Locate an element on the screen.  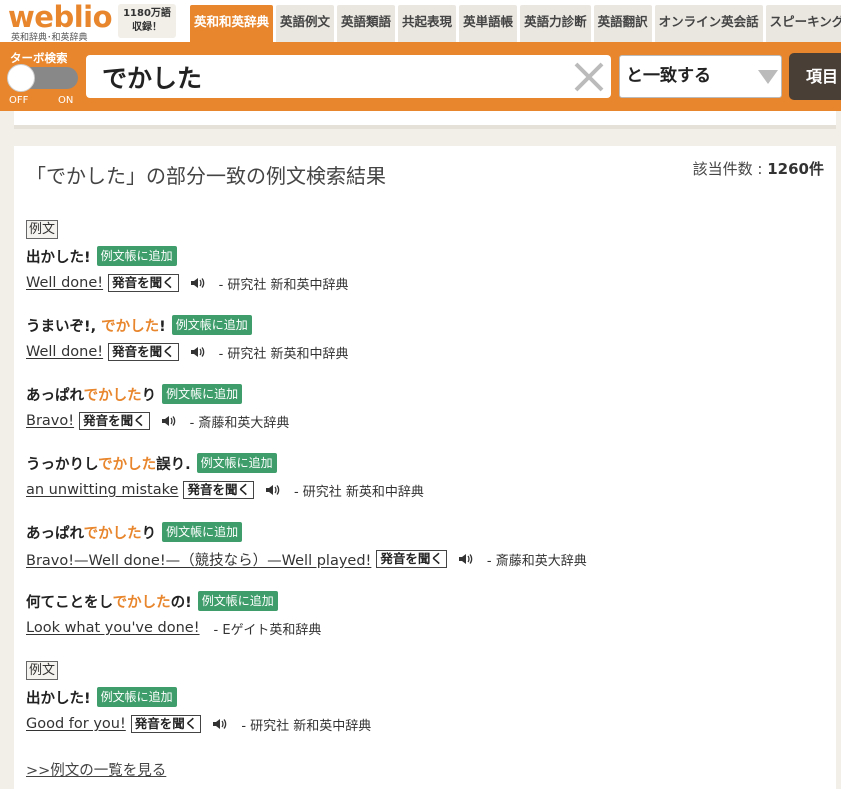
tab-examples: 英語例文 is located at coordinates (305, 23).